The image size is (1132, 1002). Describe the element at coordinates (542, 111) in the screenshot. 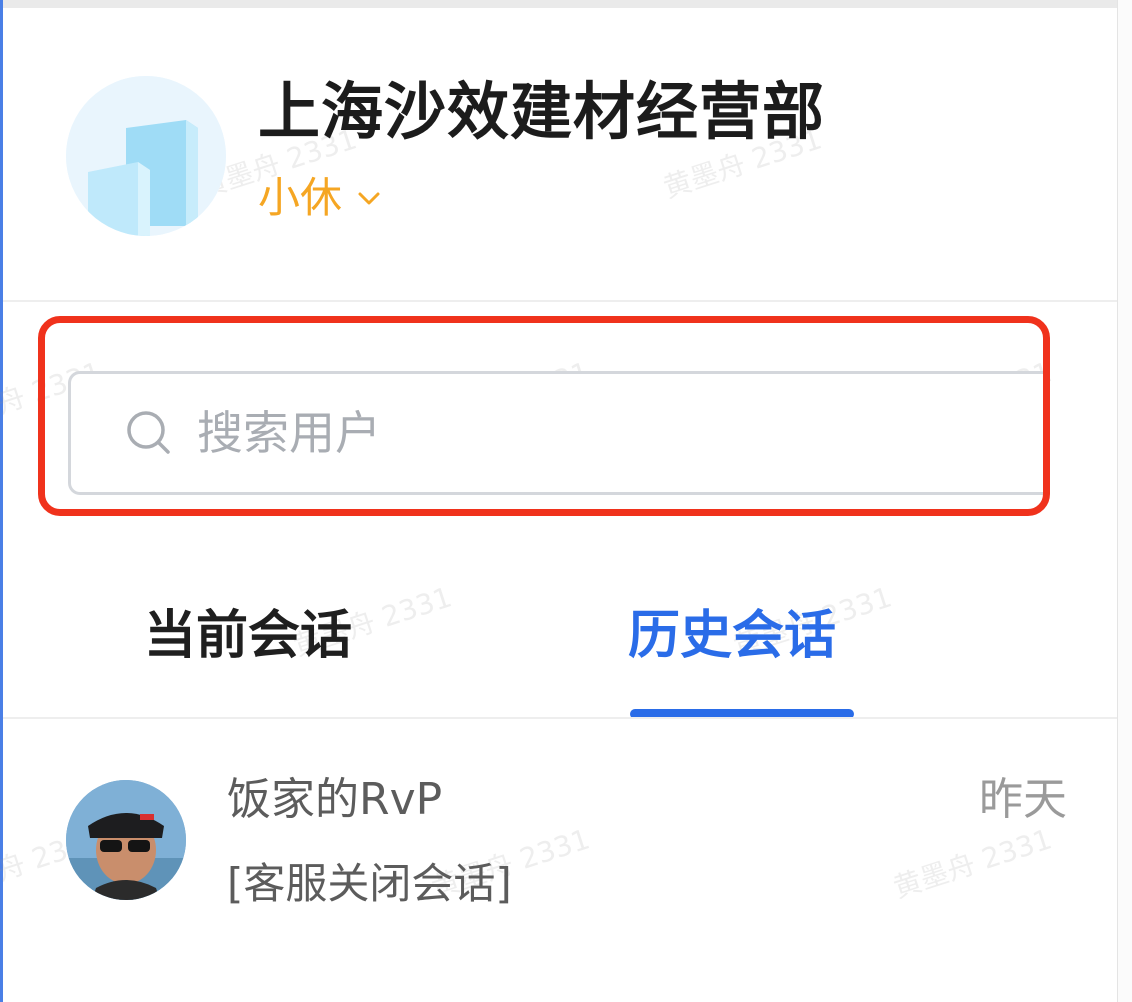

I see `shop-name: 上海沙效建材经营部` at that location.